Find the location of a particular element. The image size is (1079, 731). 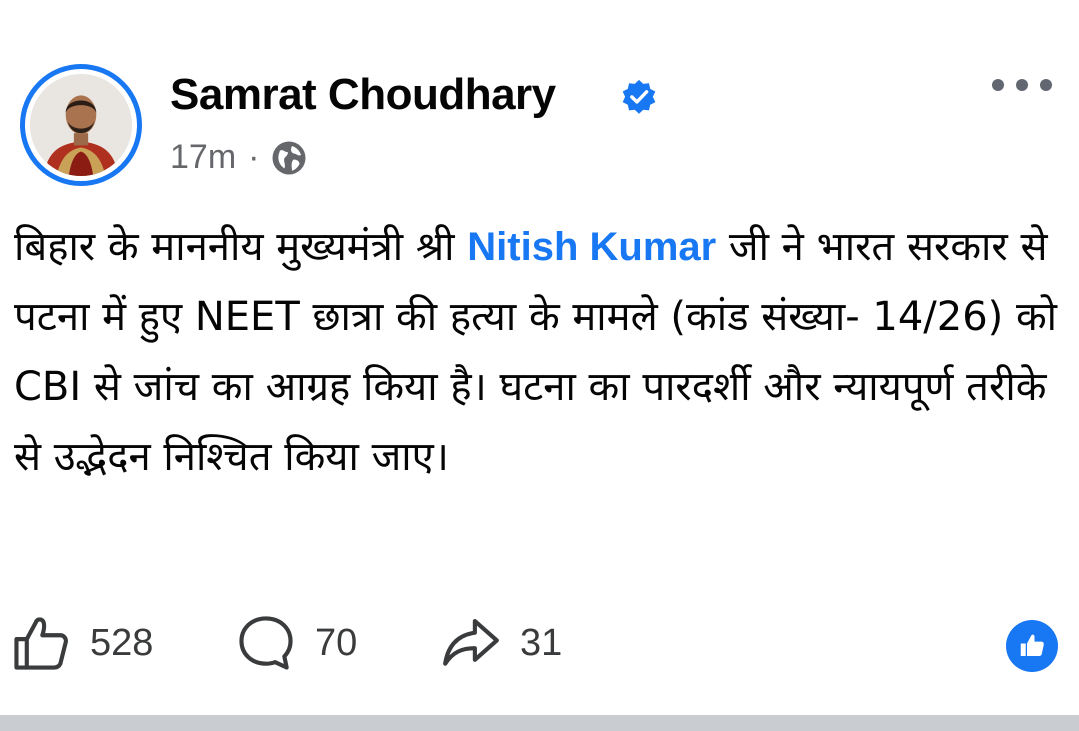

like-count: 528 is located at coordinates (122, 642).